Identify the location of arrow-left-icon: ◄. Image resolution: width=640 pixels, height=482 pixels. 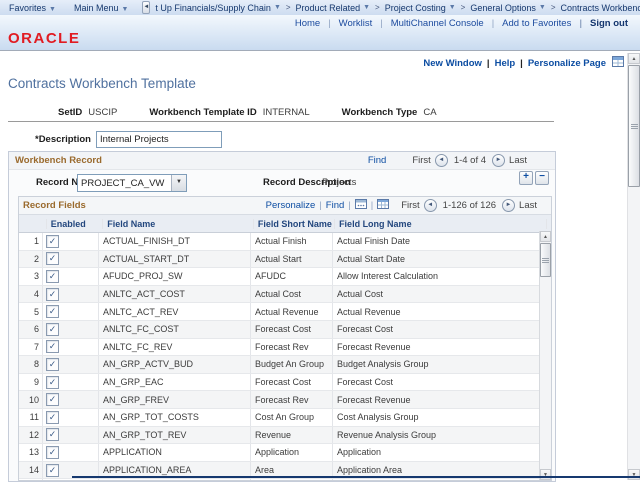
(441, 160).